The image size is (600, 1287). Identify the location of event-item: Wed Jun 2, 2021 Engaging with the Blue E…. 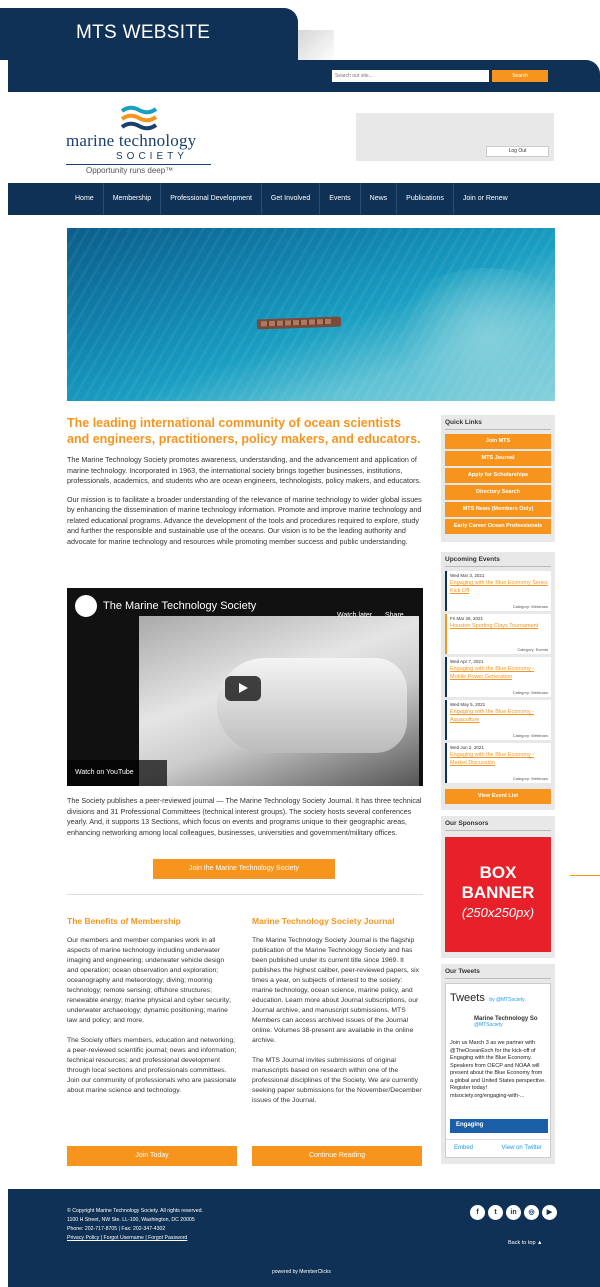
(498, 763).